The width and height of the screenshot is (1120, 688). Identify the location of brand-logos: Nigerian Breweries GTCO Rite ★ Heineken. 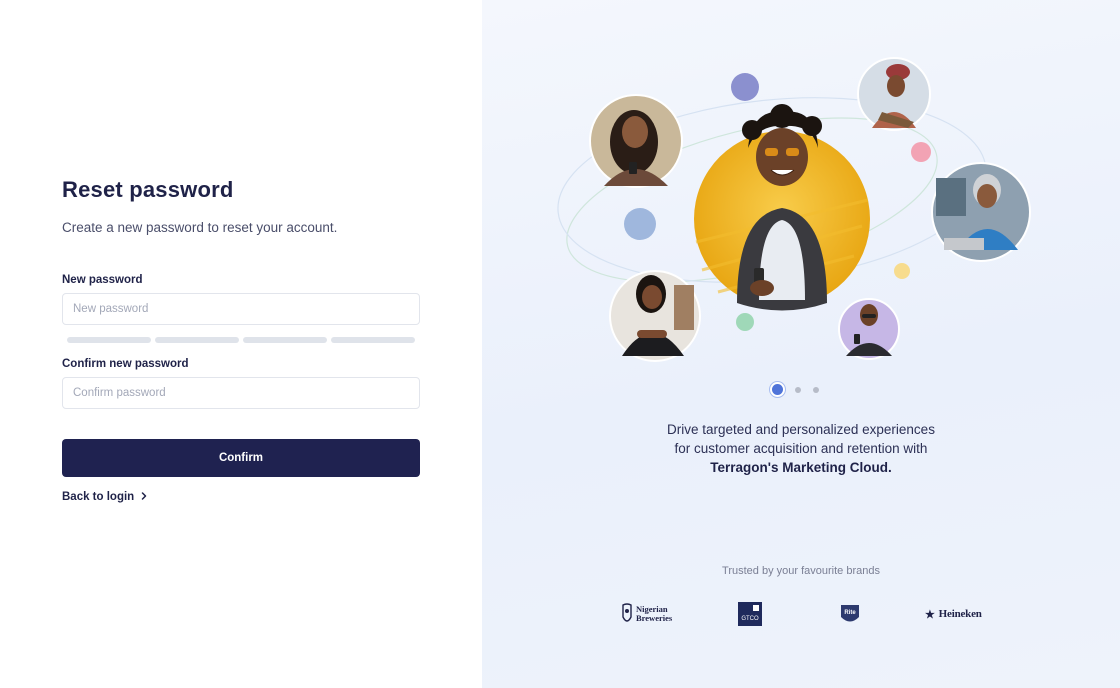
(801, 614).